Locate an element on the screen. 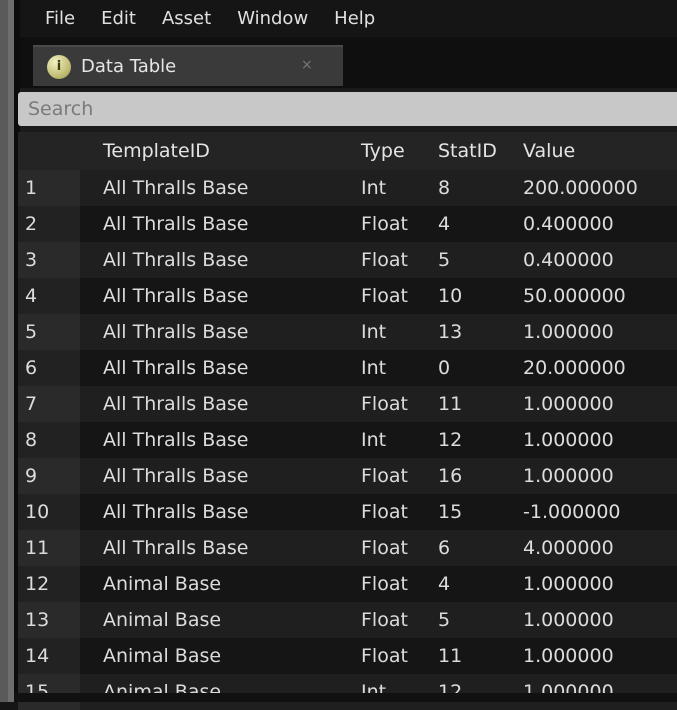  row-value: 4.000000 is located at coordinates (568, 548).